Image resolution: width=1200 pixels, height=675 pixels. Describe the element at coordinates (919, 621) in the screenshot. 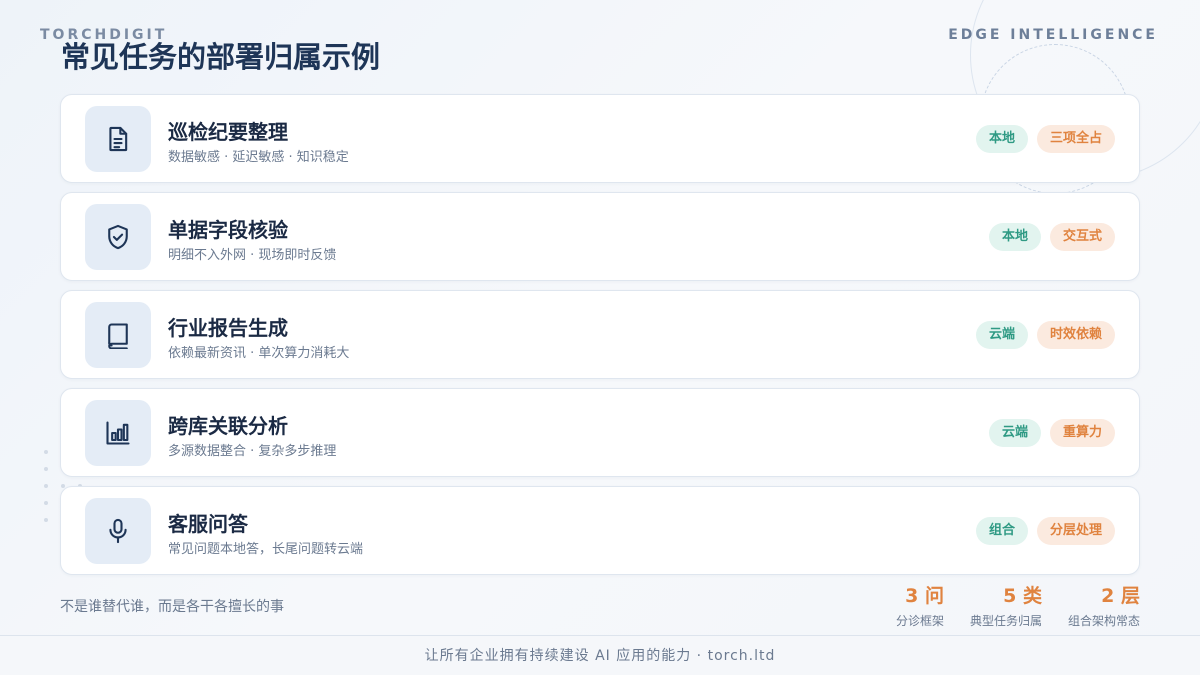

I see `stat-label: 分诊框架` at that location.